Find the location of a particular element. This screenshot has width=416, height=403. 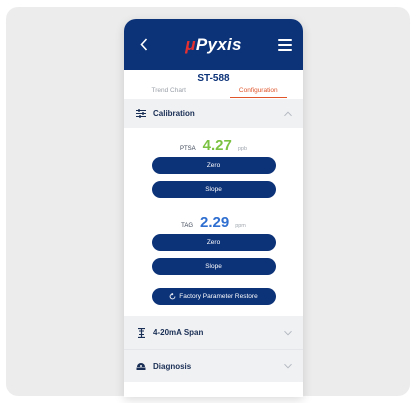

restore-icon is located at coordinates (172, 296).